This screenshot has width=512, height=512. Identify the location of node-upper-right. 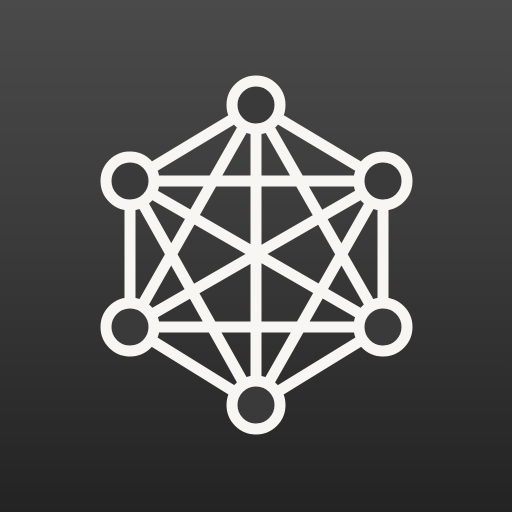
(383, 181).